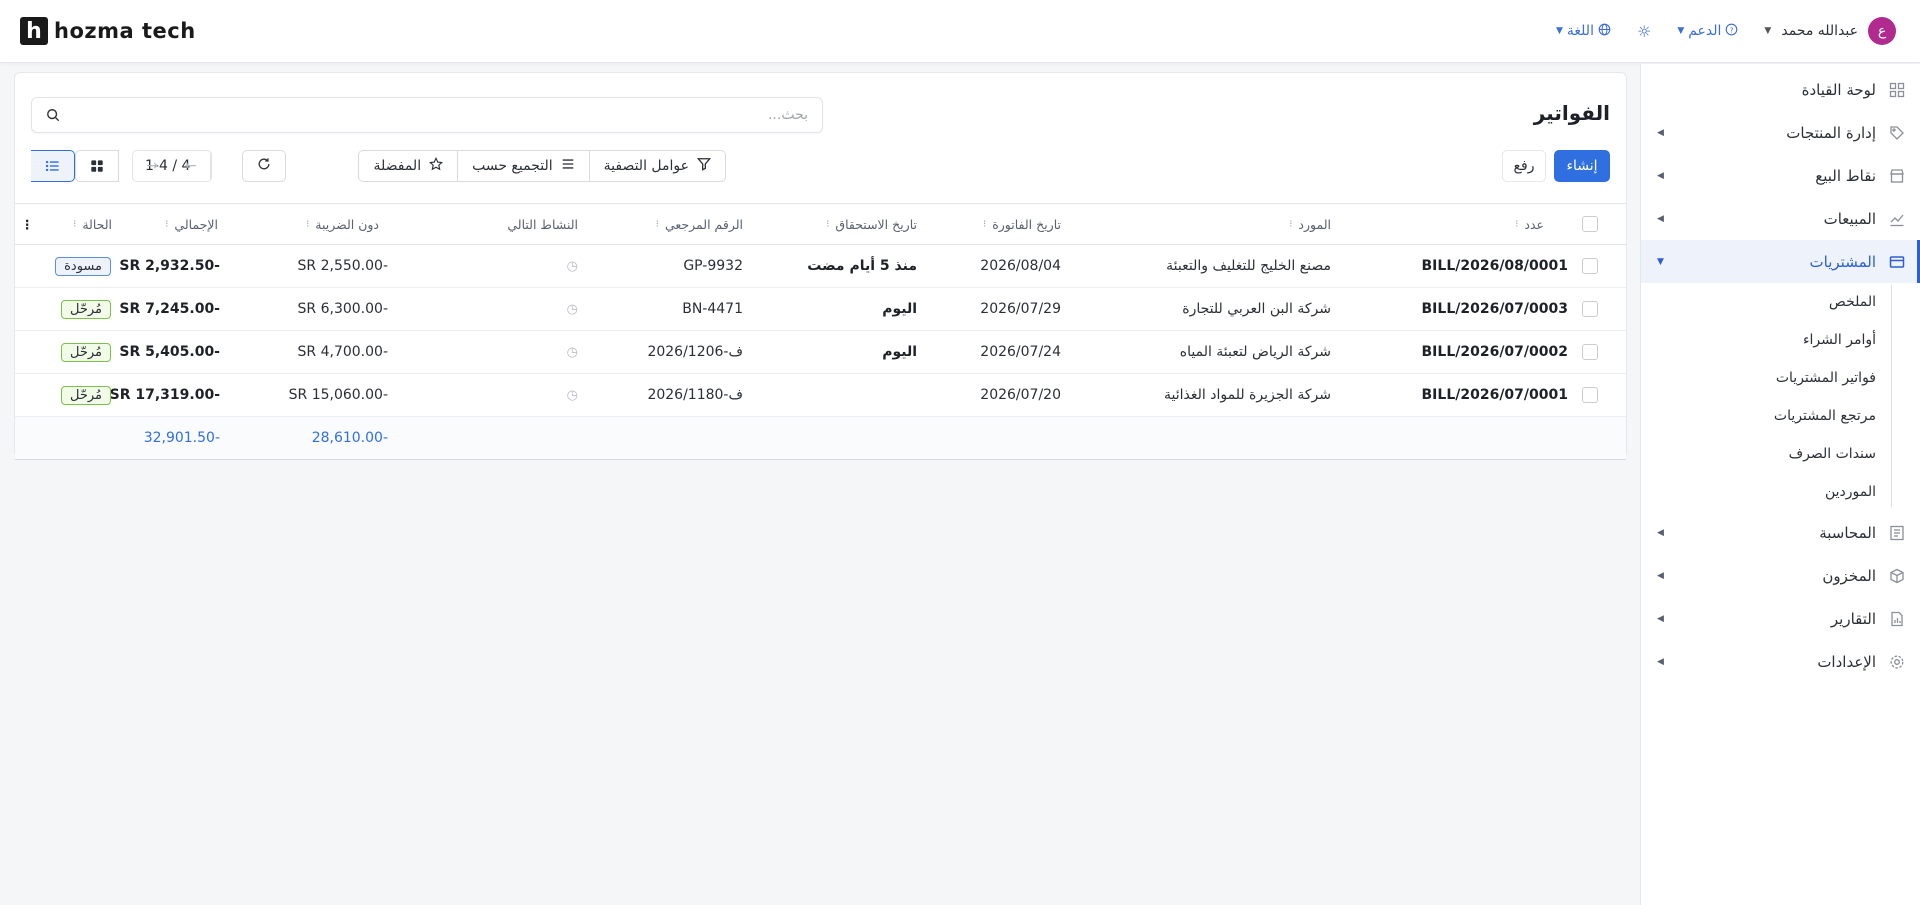  What do you see at coordinates (1780, 218) in the screenshot?
I see `sidebar-item-sales: المبيعات ◀` at bounding box center [1780, 218].